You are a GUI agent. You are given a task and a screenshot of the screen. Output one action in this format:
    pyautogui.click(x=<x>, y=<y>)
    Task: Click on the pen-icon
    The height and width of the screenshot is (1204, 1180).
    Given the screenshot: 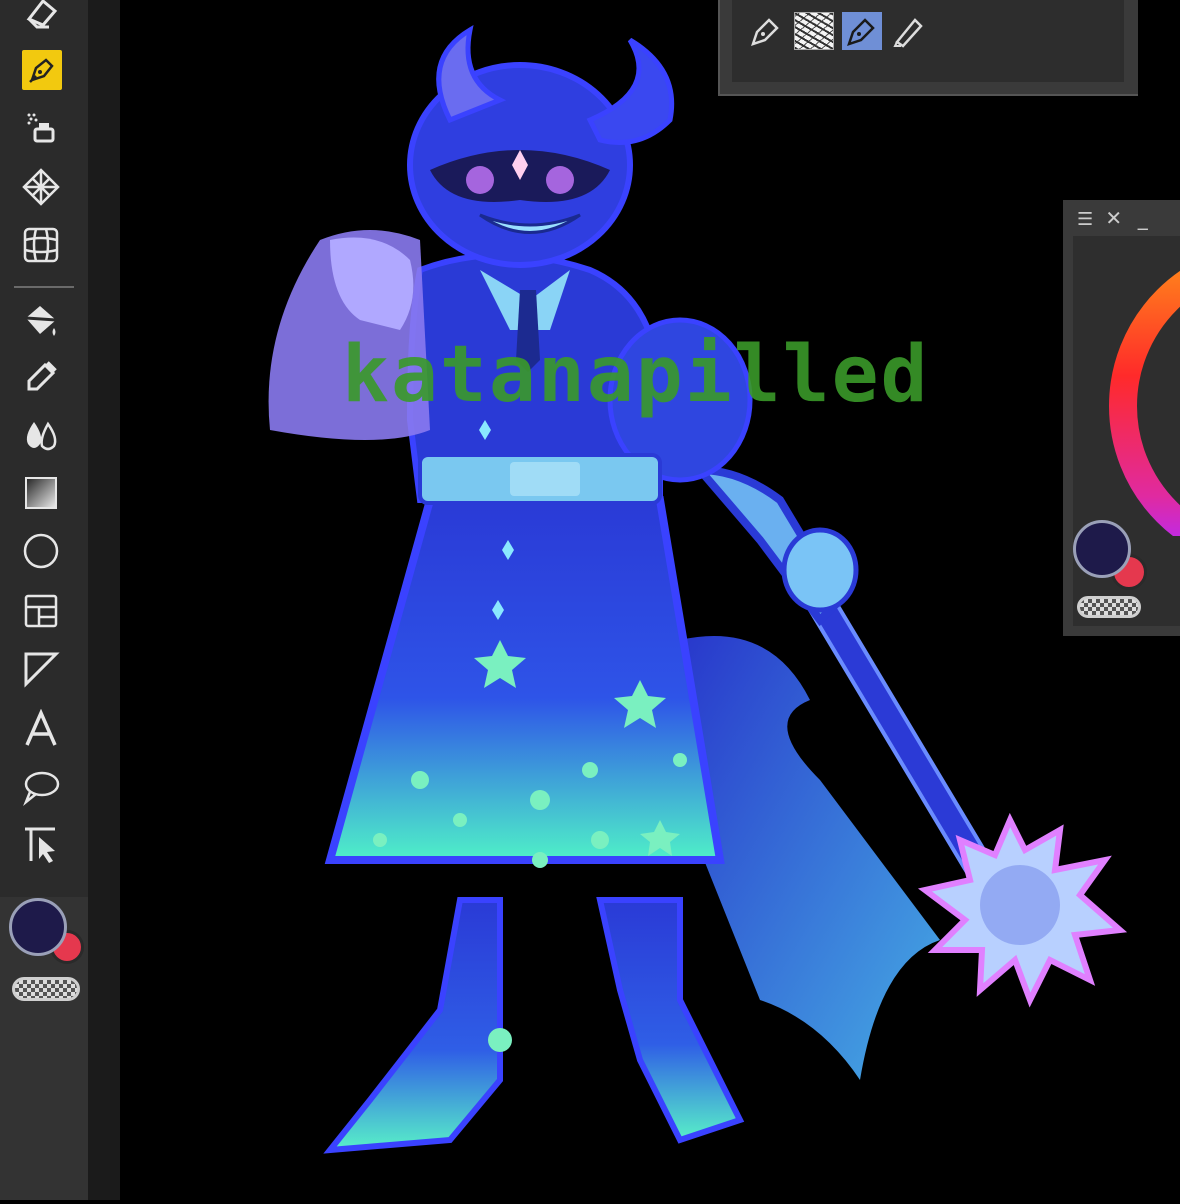 What is the action you would take?
    pyautogui.click(x=42, y=70)
    